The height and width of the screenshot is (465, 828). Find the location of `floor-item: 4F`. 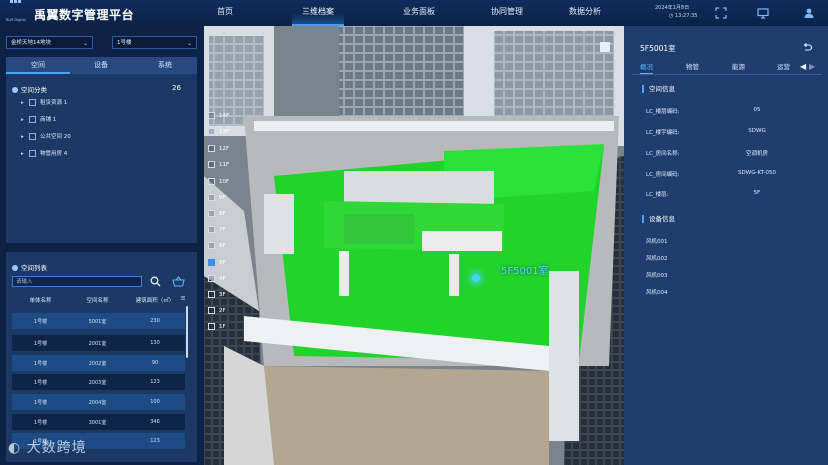

floor-item: 4F is located at coordinates (217, 278).